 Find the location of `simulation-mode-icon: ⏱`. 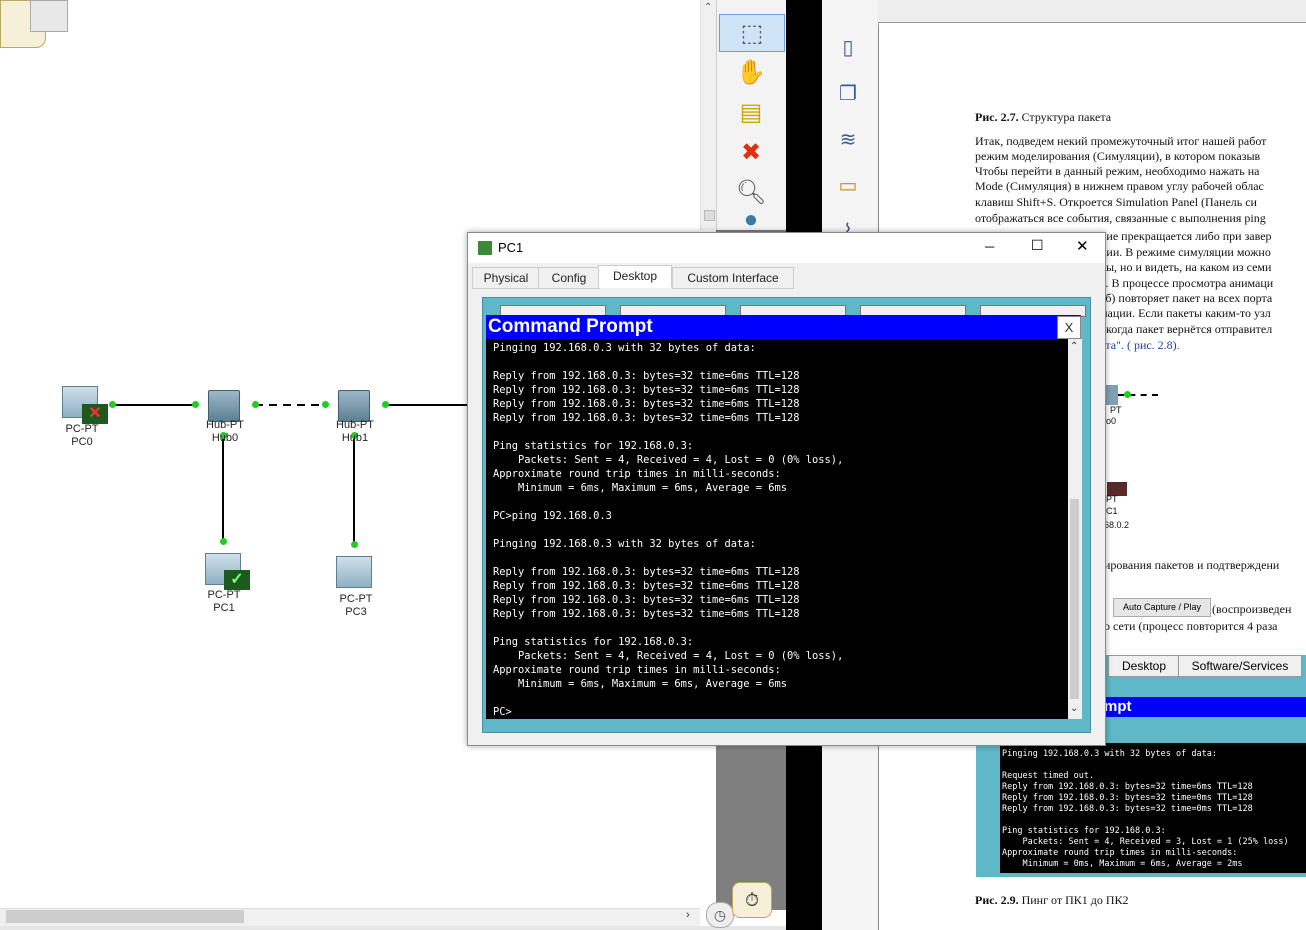

simulation-mode-icon: ⏱ is located at coordinates (752, 900).